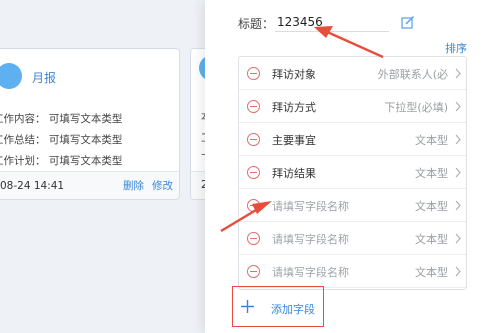 The width and height of the screenshot is (500, 333). What do you see at coordinates (332, 31) in the screenshot?
I see `title-underline` at bounding box center [332, 31].